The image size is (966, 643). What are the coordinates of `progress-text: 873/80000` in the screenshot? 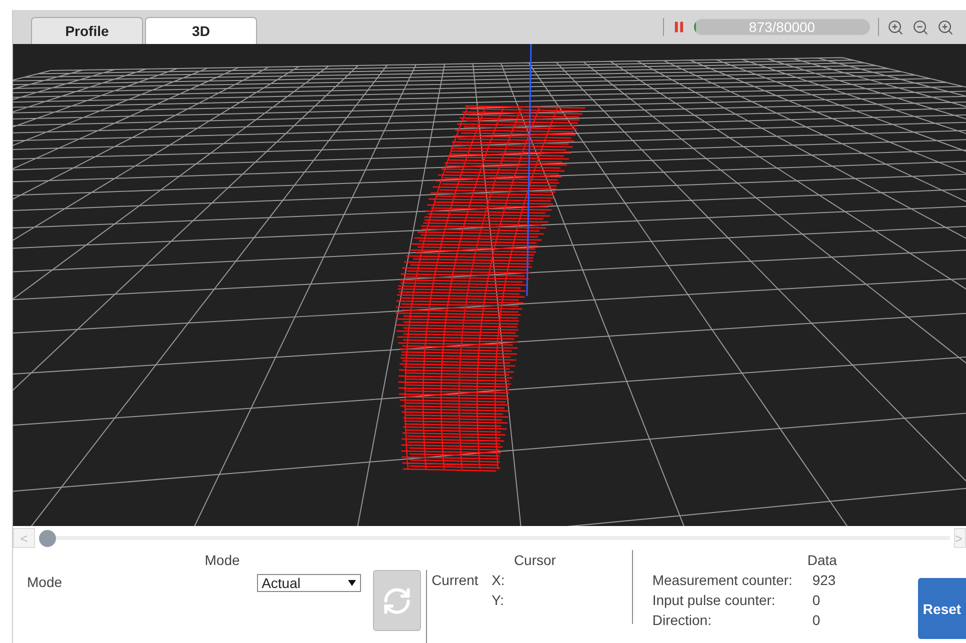 It's located at (782, 27).